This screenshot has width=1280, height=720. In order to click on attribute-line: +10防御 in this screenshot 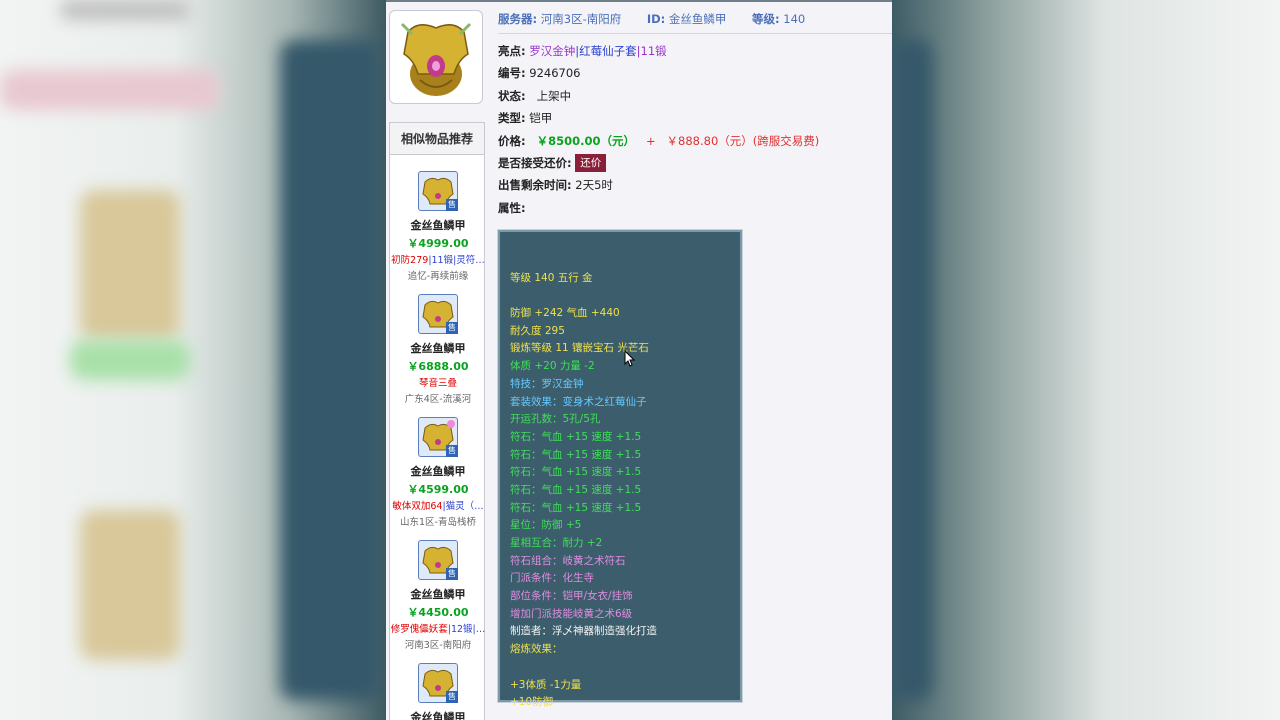, I will do `click(532, 702)`.